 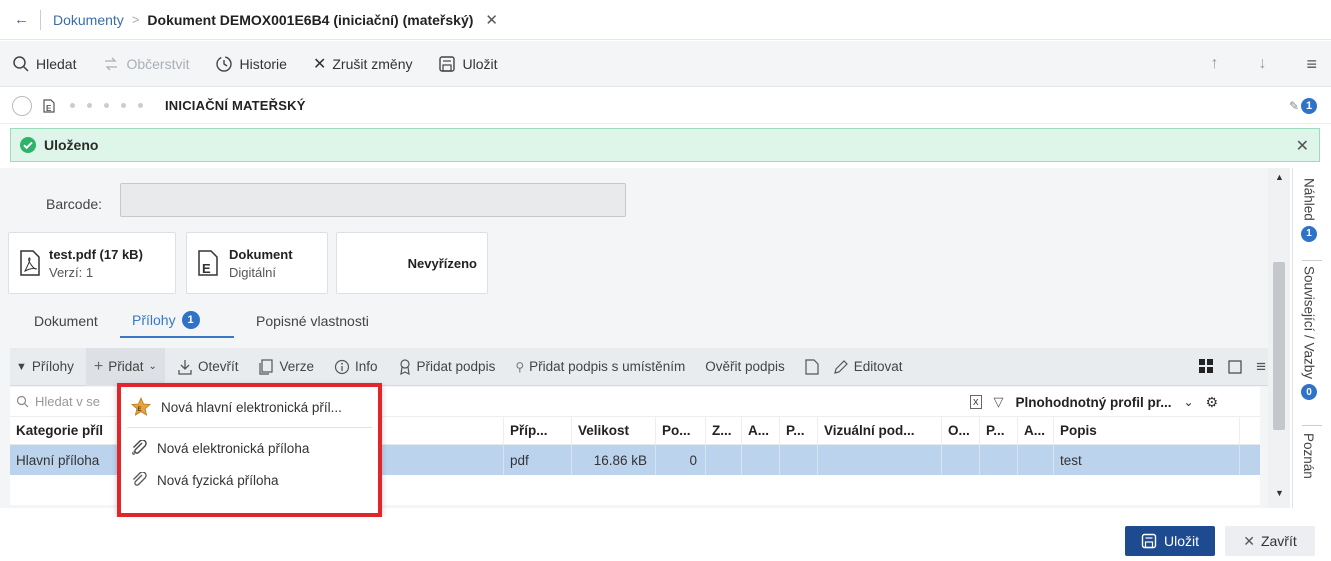 What do you see at coordinates (1235, 366) in the screenshot?
I see `single-view-icon` at bounding box center [1235, 366].